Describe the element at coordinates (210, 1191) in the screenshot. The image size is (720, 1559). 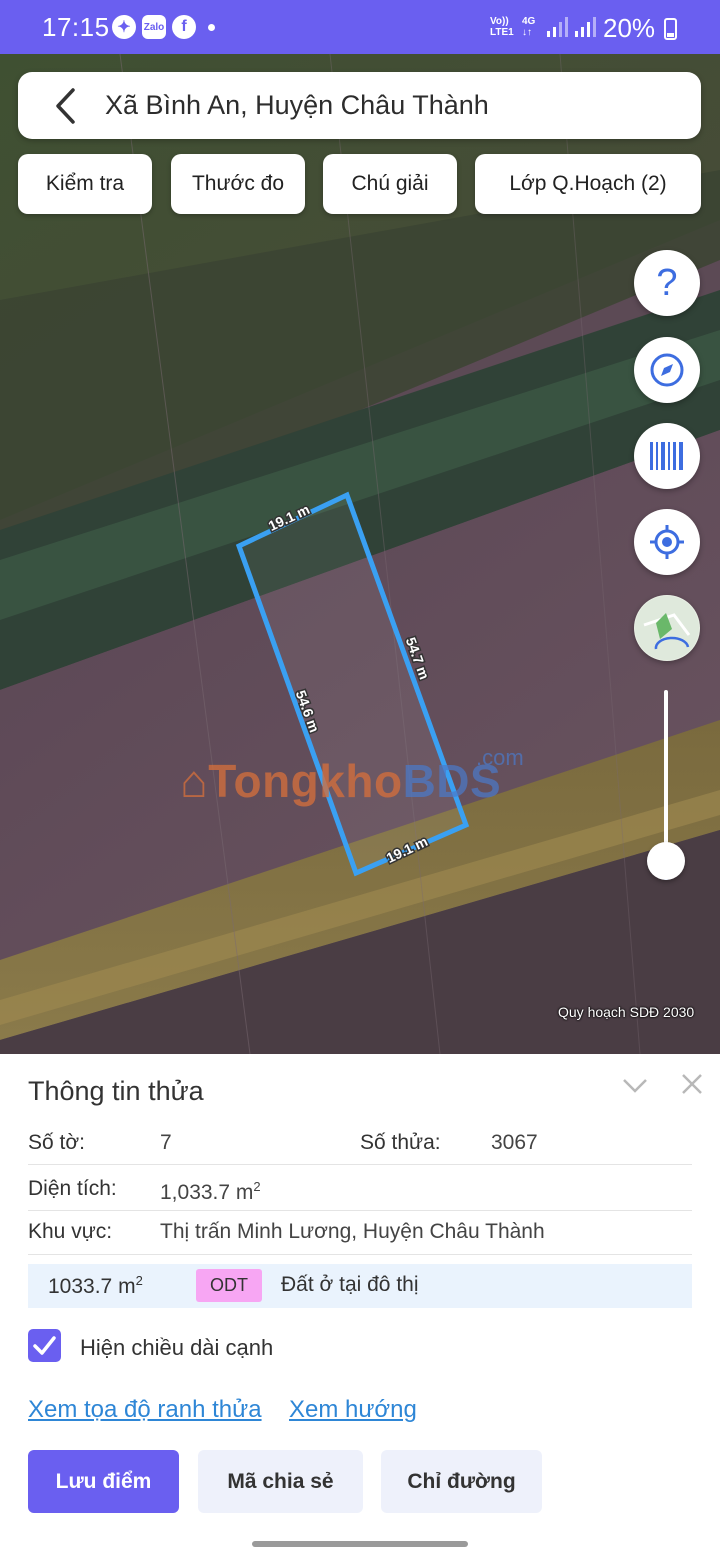
I see `dien-tich-value: 1,033.7 m2` at that location.